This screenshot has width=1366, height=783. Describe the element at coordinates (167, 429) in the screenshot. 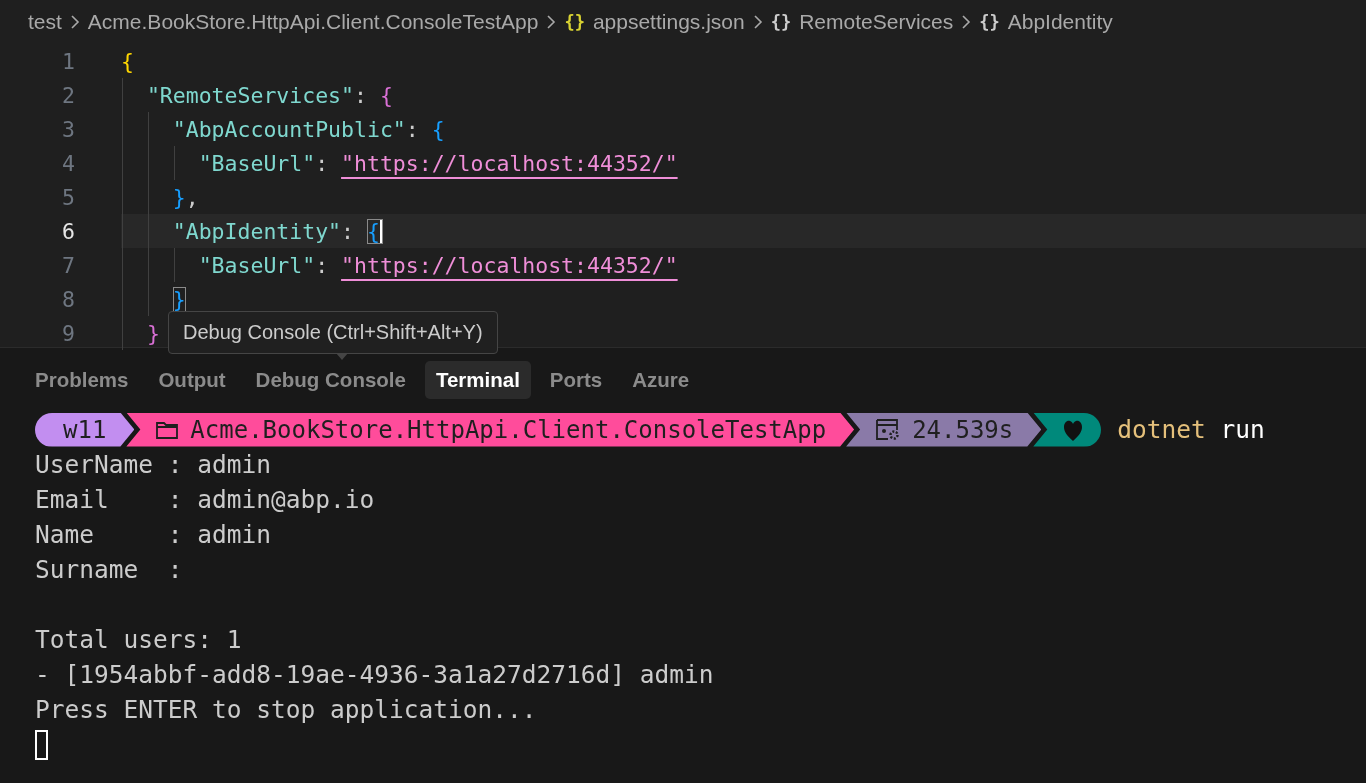

I see `folder-icon` at that location.